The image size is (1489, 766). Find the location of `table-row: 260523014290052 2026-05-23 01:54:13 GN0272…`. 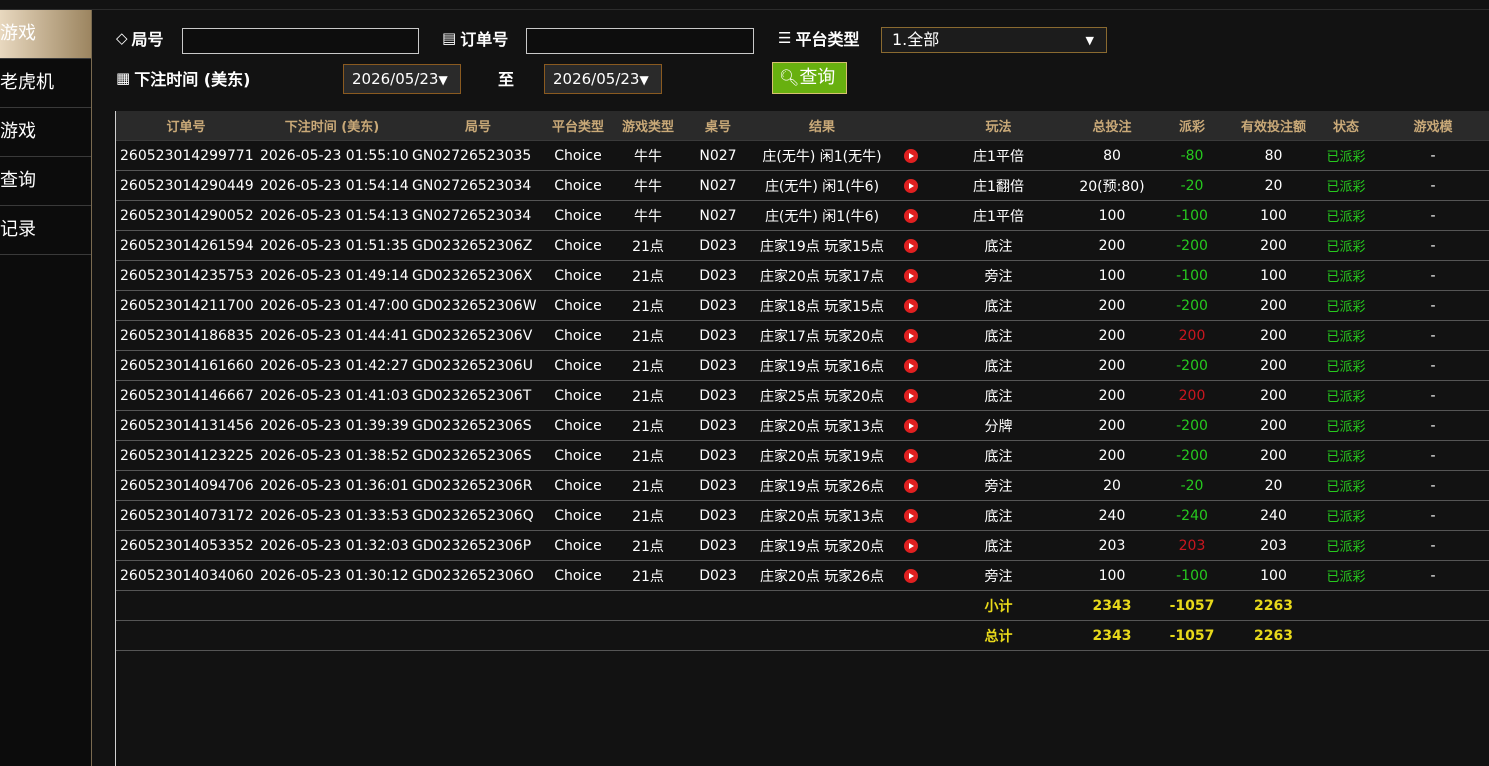

table-row: 260523014290052 2026-05-23 01:54:13 GN0272… is located at coordinates (802, 215).